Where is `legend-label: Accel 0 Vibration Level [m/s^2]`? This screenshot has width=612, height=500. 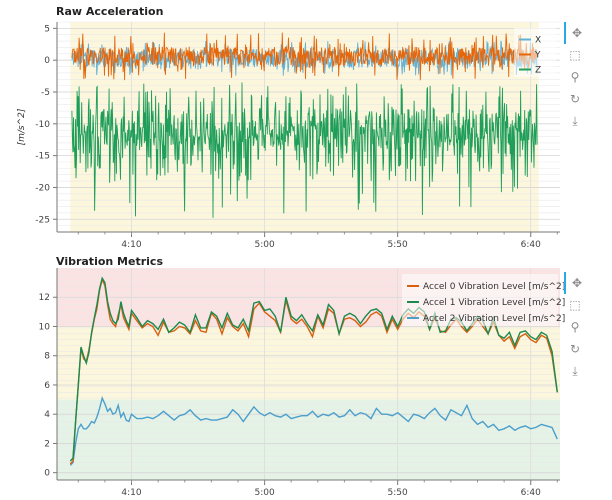 legend-label: Accel 0 Vibration Level [m/s^2] is located at coordinates (494, 287).